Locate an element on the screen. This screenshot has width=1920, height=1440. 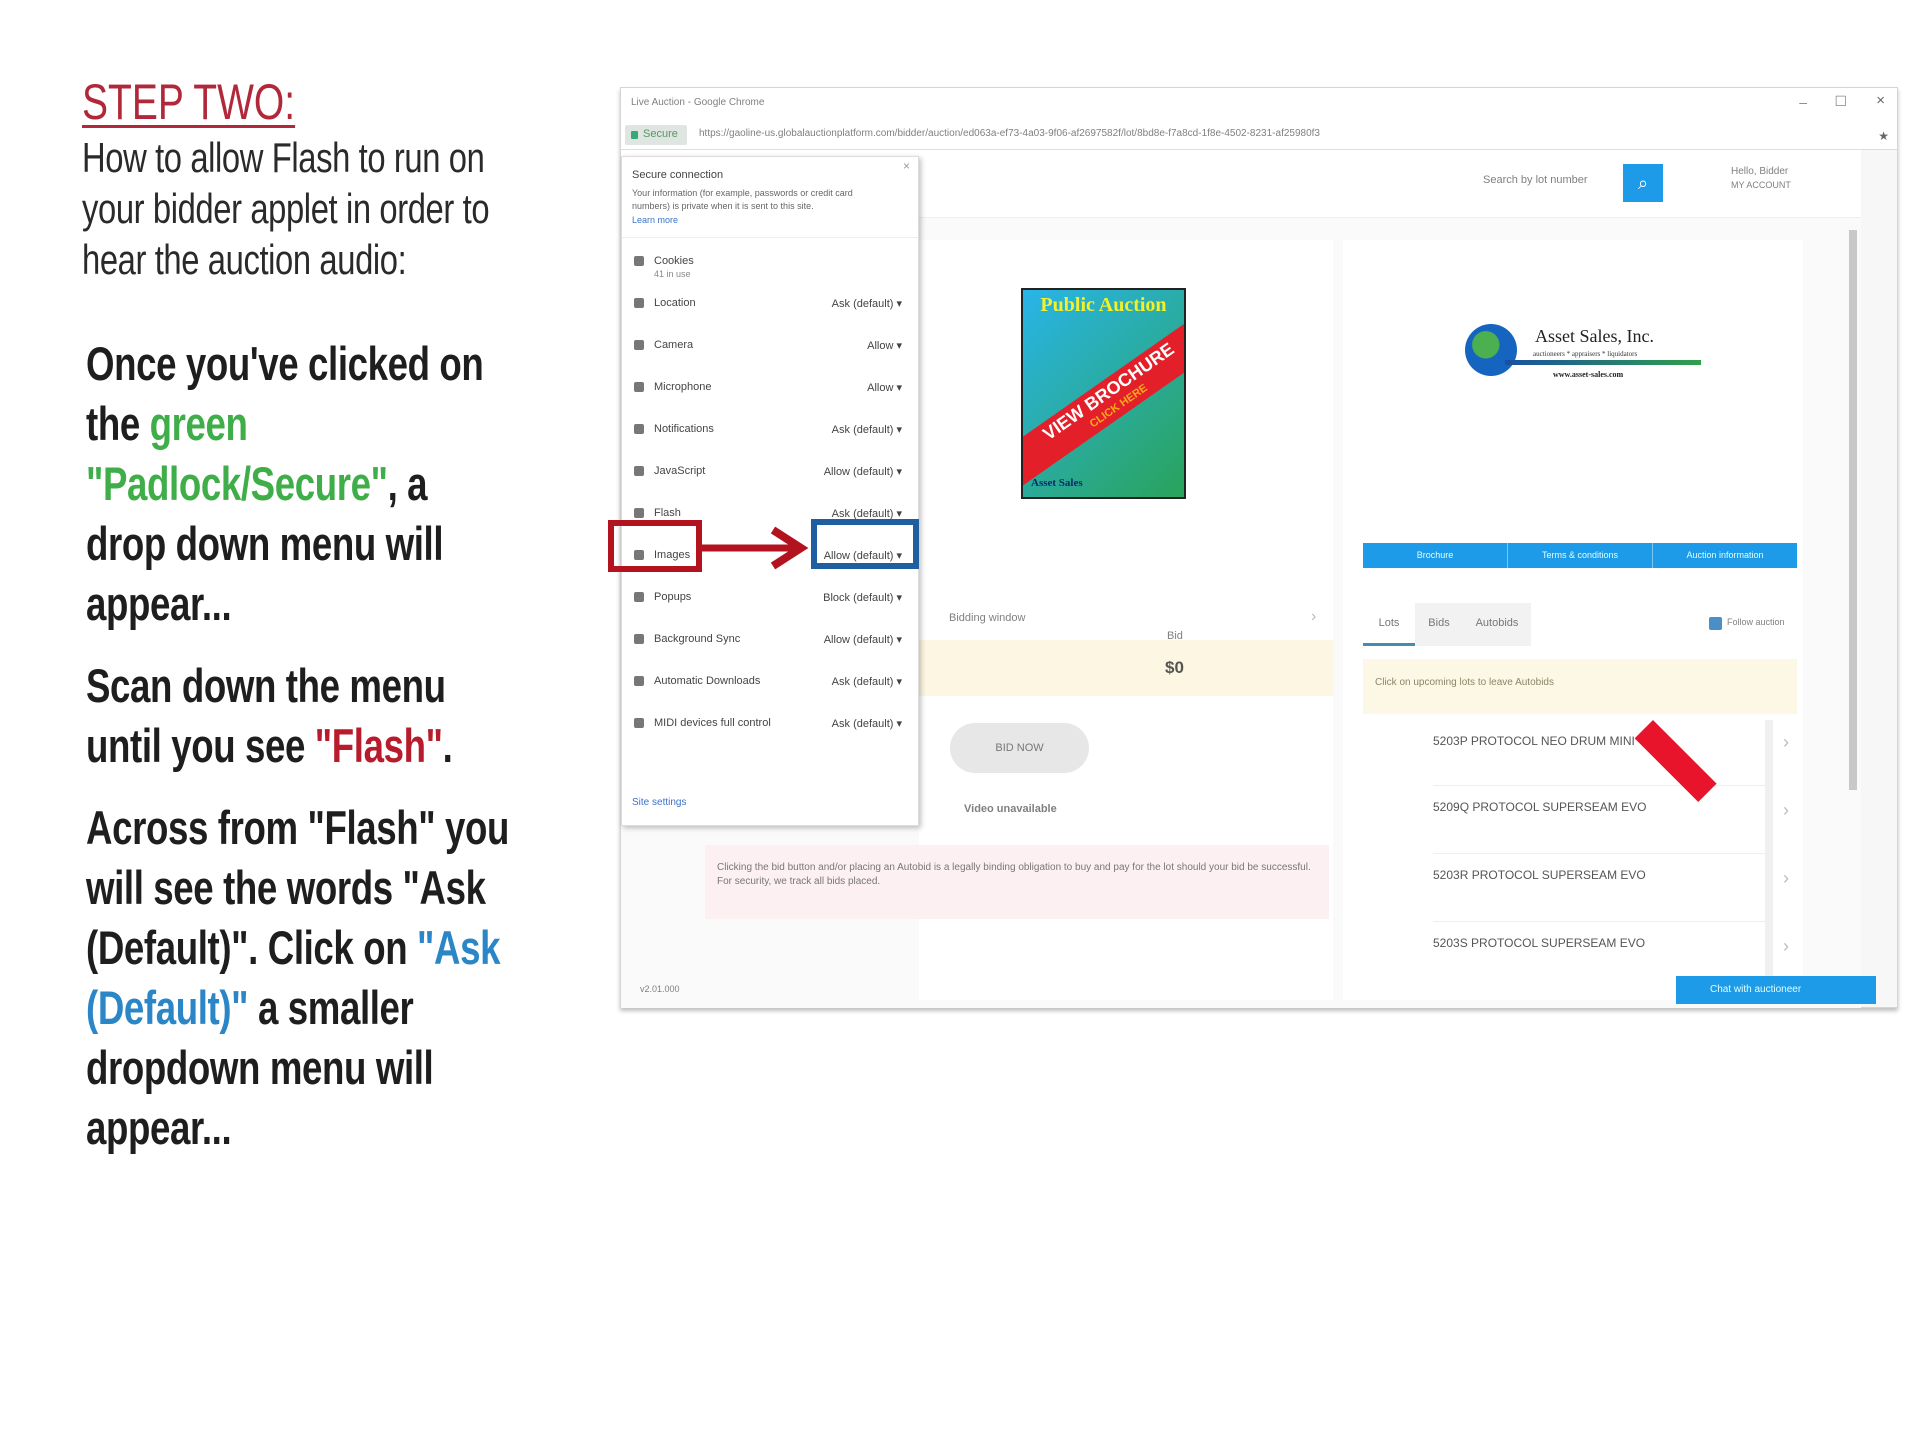
background-sync-icon is located at coordinates (639, 639).